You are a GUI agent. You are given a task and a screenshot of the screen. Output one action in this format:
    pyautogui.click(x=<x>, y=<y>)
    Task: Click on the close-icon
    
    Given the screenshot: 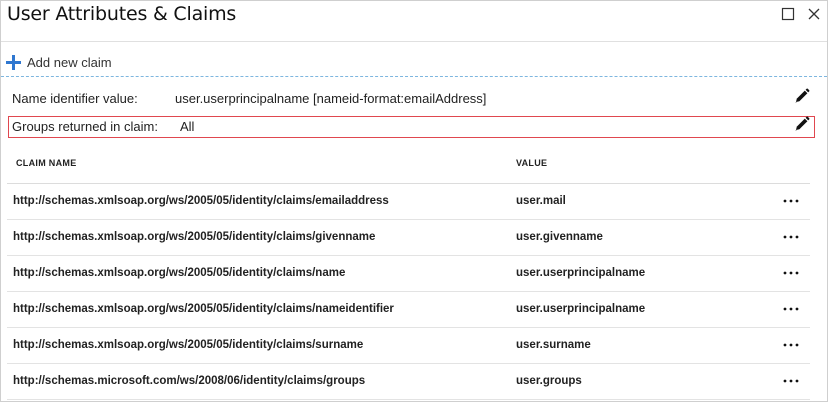 What is the action you would take?
    pyautogui.click(x=814, y=14)
    